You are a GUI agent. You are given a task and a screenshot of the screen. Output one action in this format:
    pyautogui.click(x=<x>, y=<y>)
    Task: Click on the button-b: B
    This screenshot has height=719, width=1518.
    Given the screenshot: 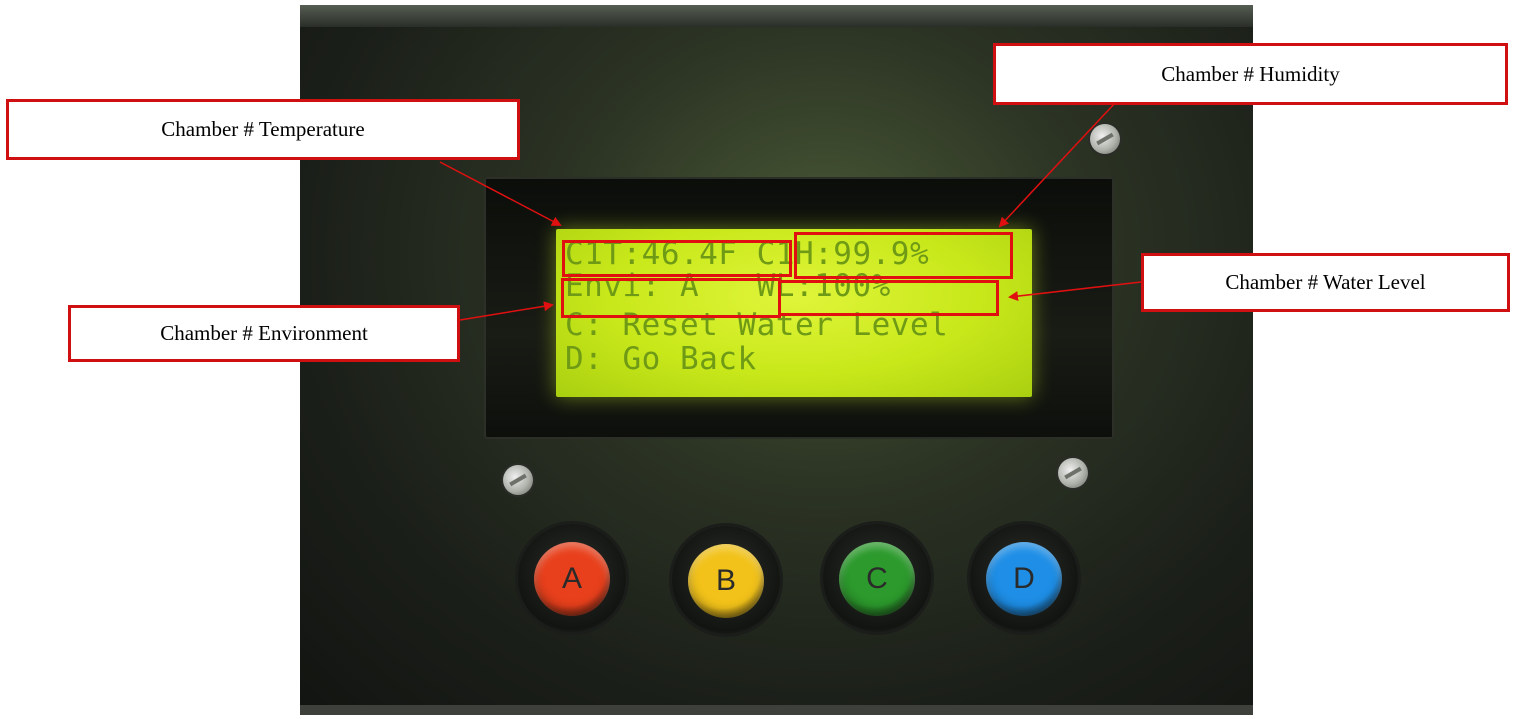 What is the action you would take?
    pyautogui.click(x=726, y=581)
    